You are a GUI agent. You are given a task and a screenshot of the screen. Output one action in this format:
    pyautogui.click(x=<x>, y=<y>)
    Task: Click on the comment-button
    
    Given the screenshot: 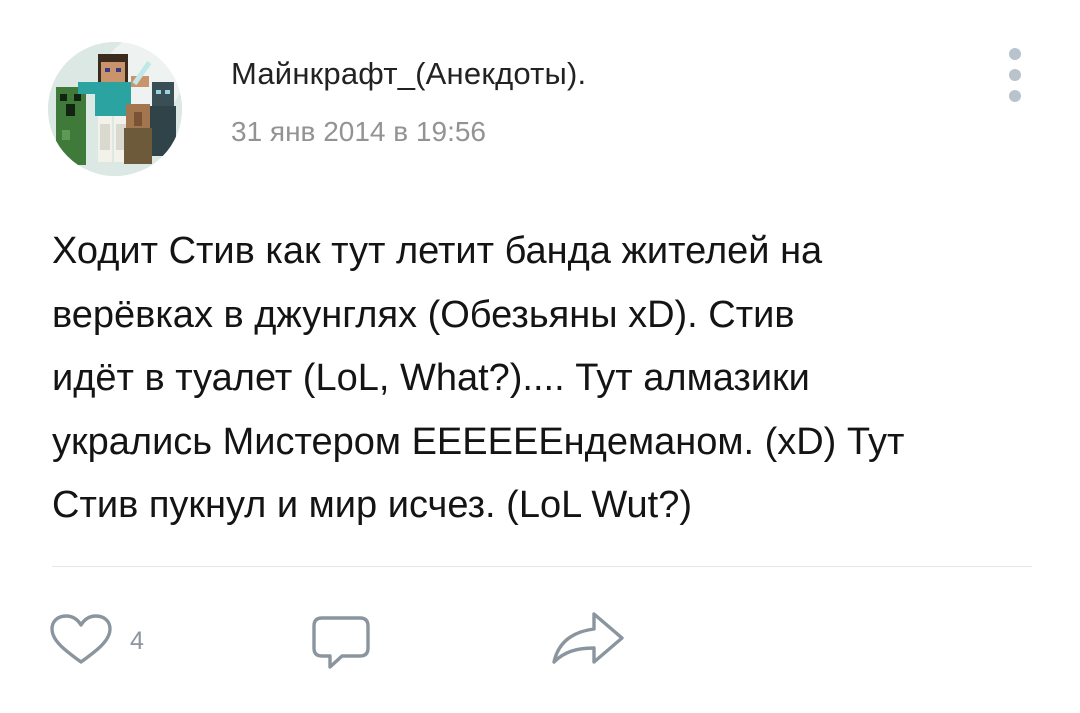 What is the action you would take?
    pyautogui.click(x=343, y=642)
    